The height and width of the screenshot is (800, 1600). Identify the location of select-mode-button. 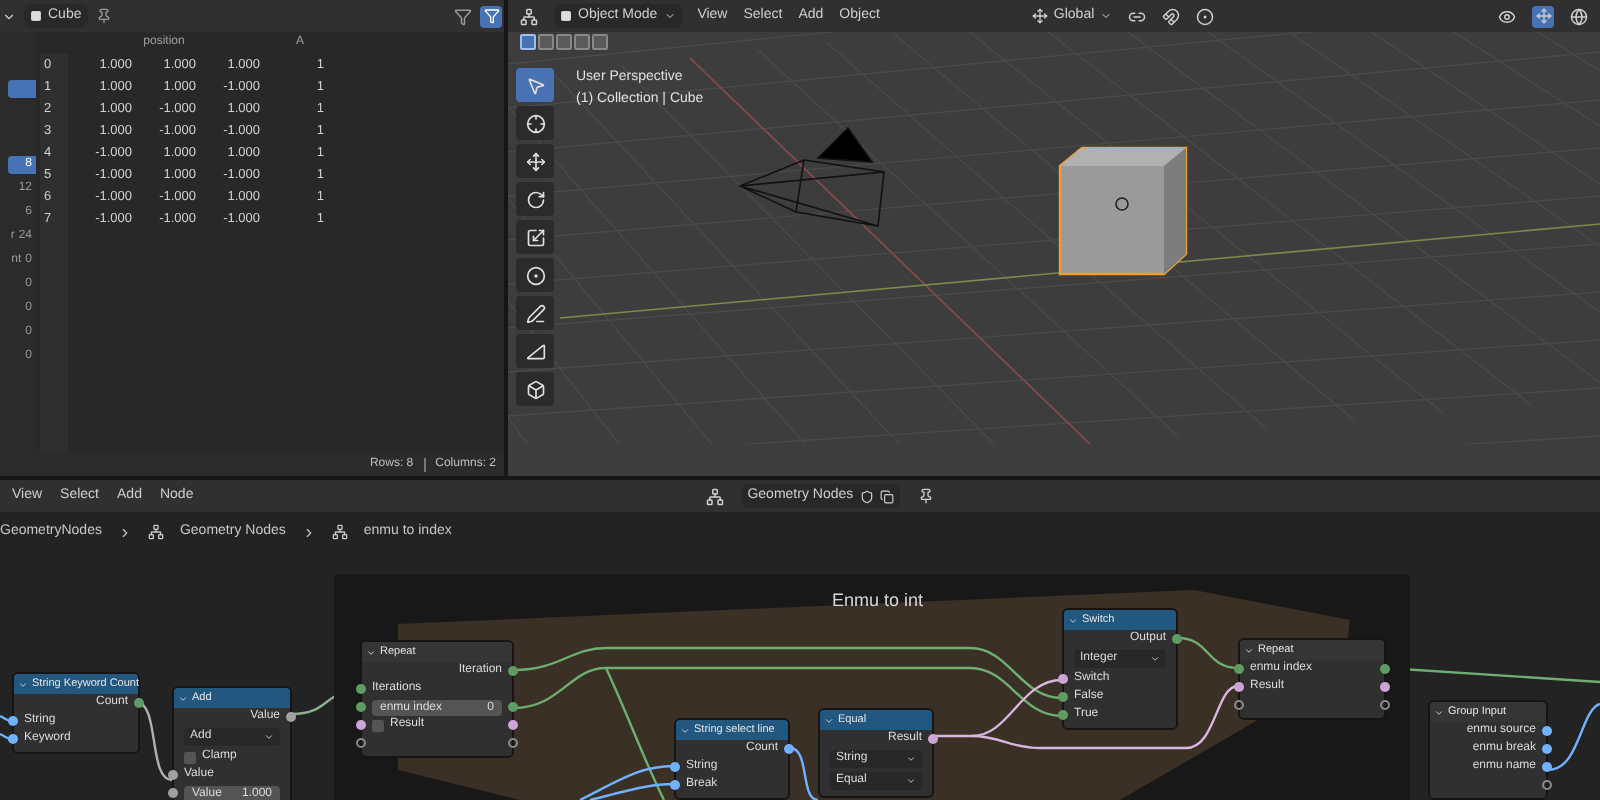
(528, 42).